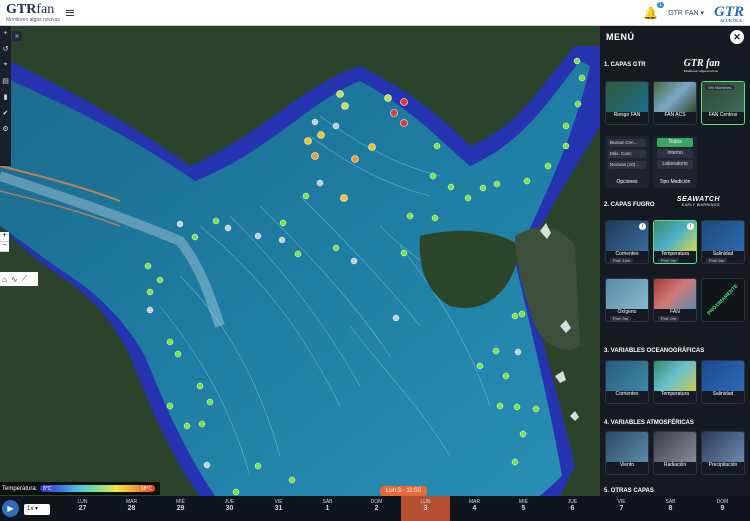 The height and width of the screenshot is (521, 750). What do you see at coordinates (69, 12) in the screenshot?
I see `hamburger-menu-icon` at bounding box center [69, 12].